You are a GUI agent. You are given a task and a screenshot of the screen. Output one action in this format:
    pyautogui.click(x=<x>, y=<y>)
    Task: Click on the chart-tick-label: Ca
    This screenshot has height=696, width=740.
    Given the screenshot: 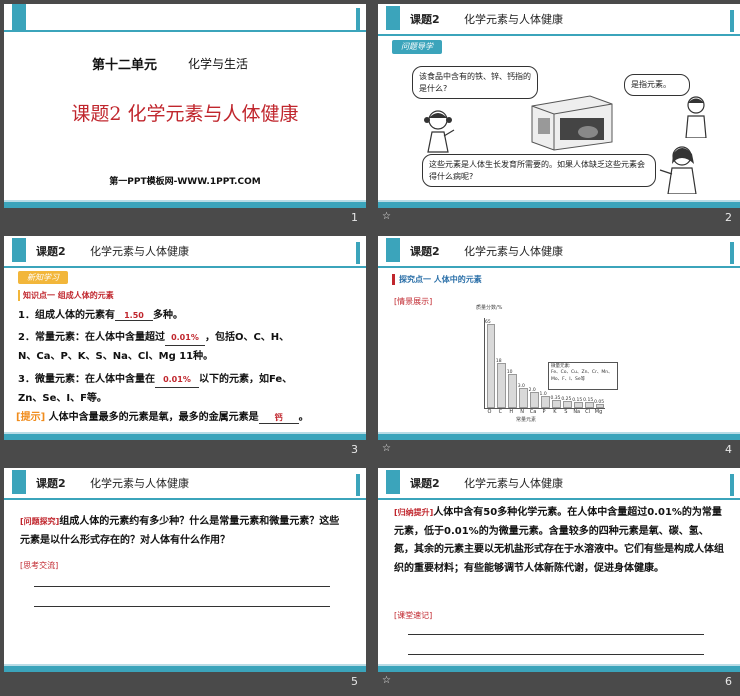 What is the action you would take?
    pyautogui.click(x=533, y=412)
    